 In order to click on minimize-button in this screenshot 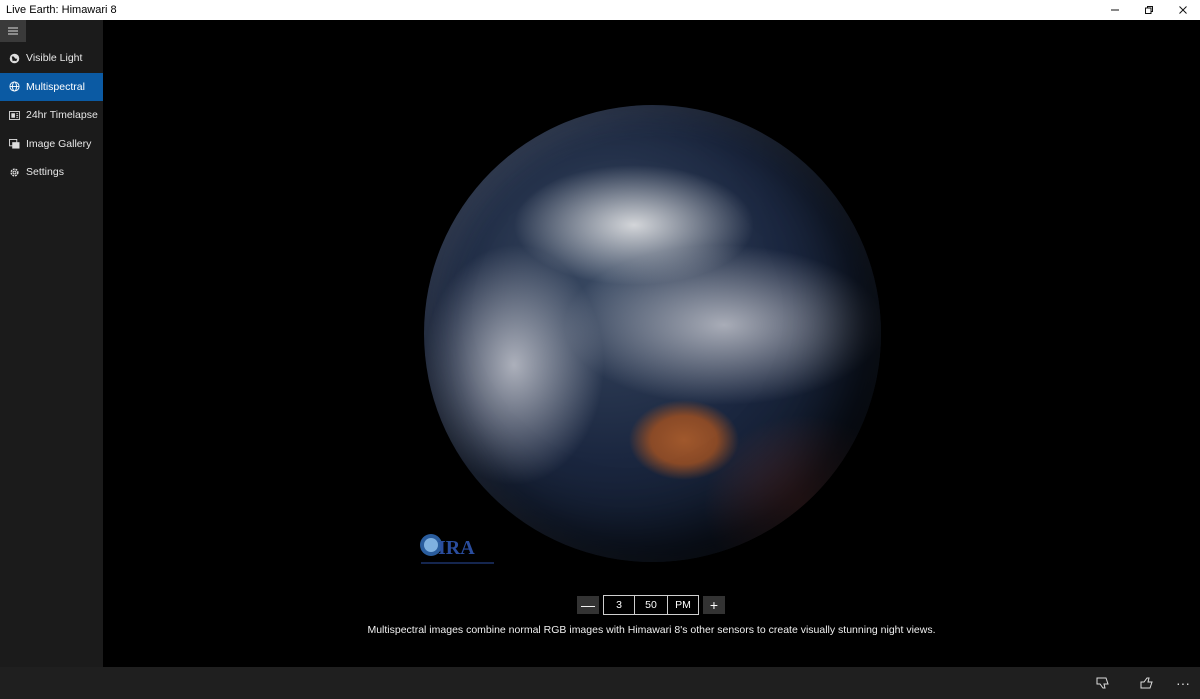, I will do `click(1115, 10)`.